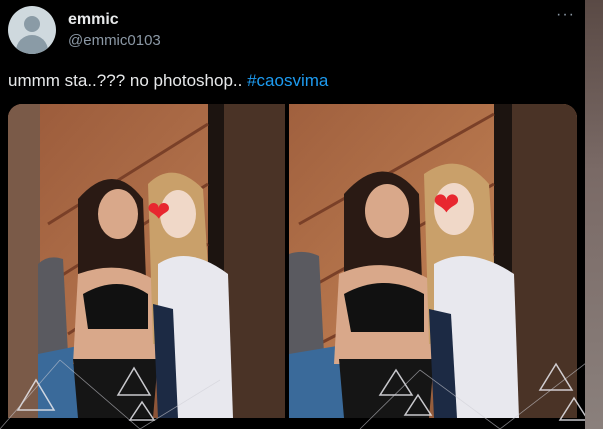 This screenshot has width=603, height=429. What do you see at coordinates (114, 40) in the screenshot?
I see `username-handle: @emmic0103` at bounding box center [114, 40].